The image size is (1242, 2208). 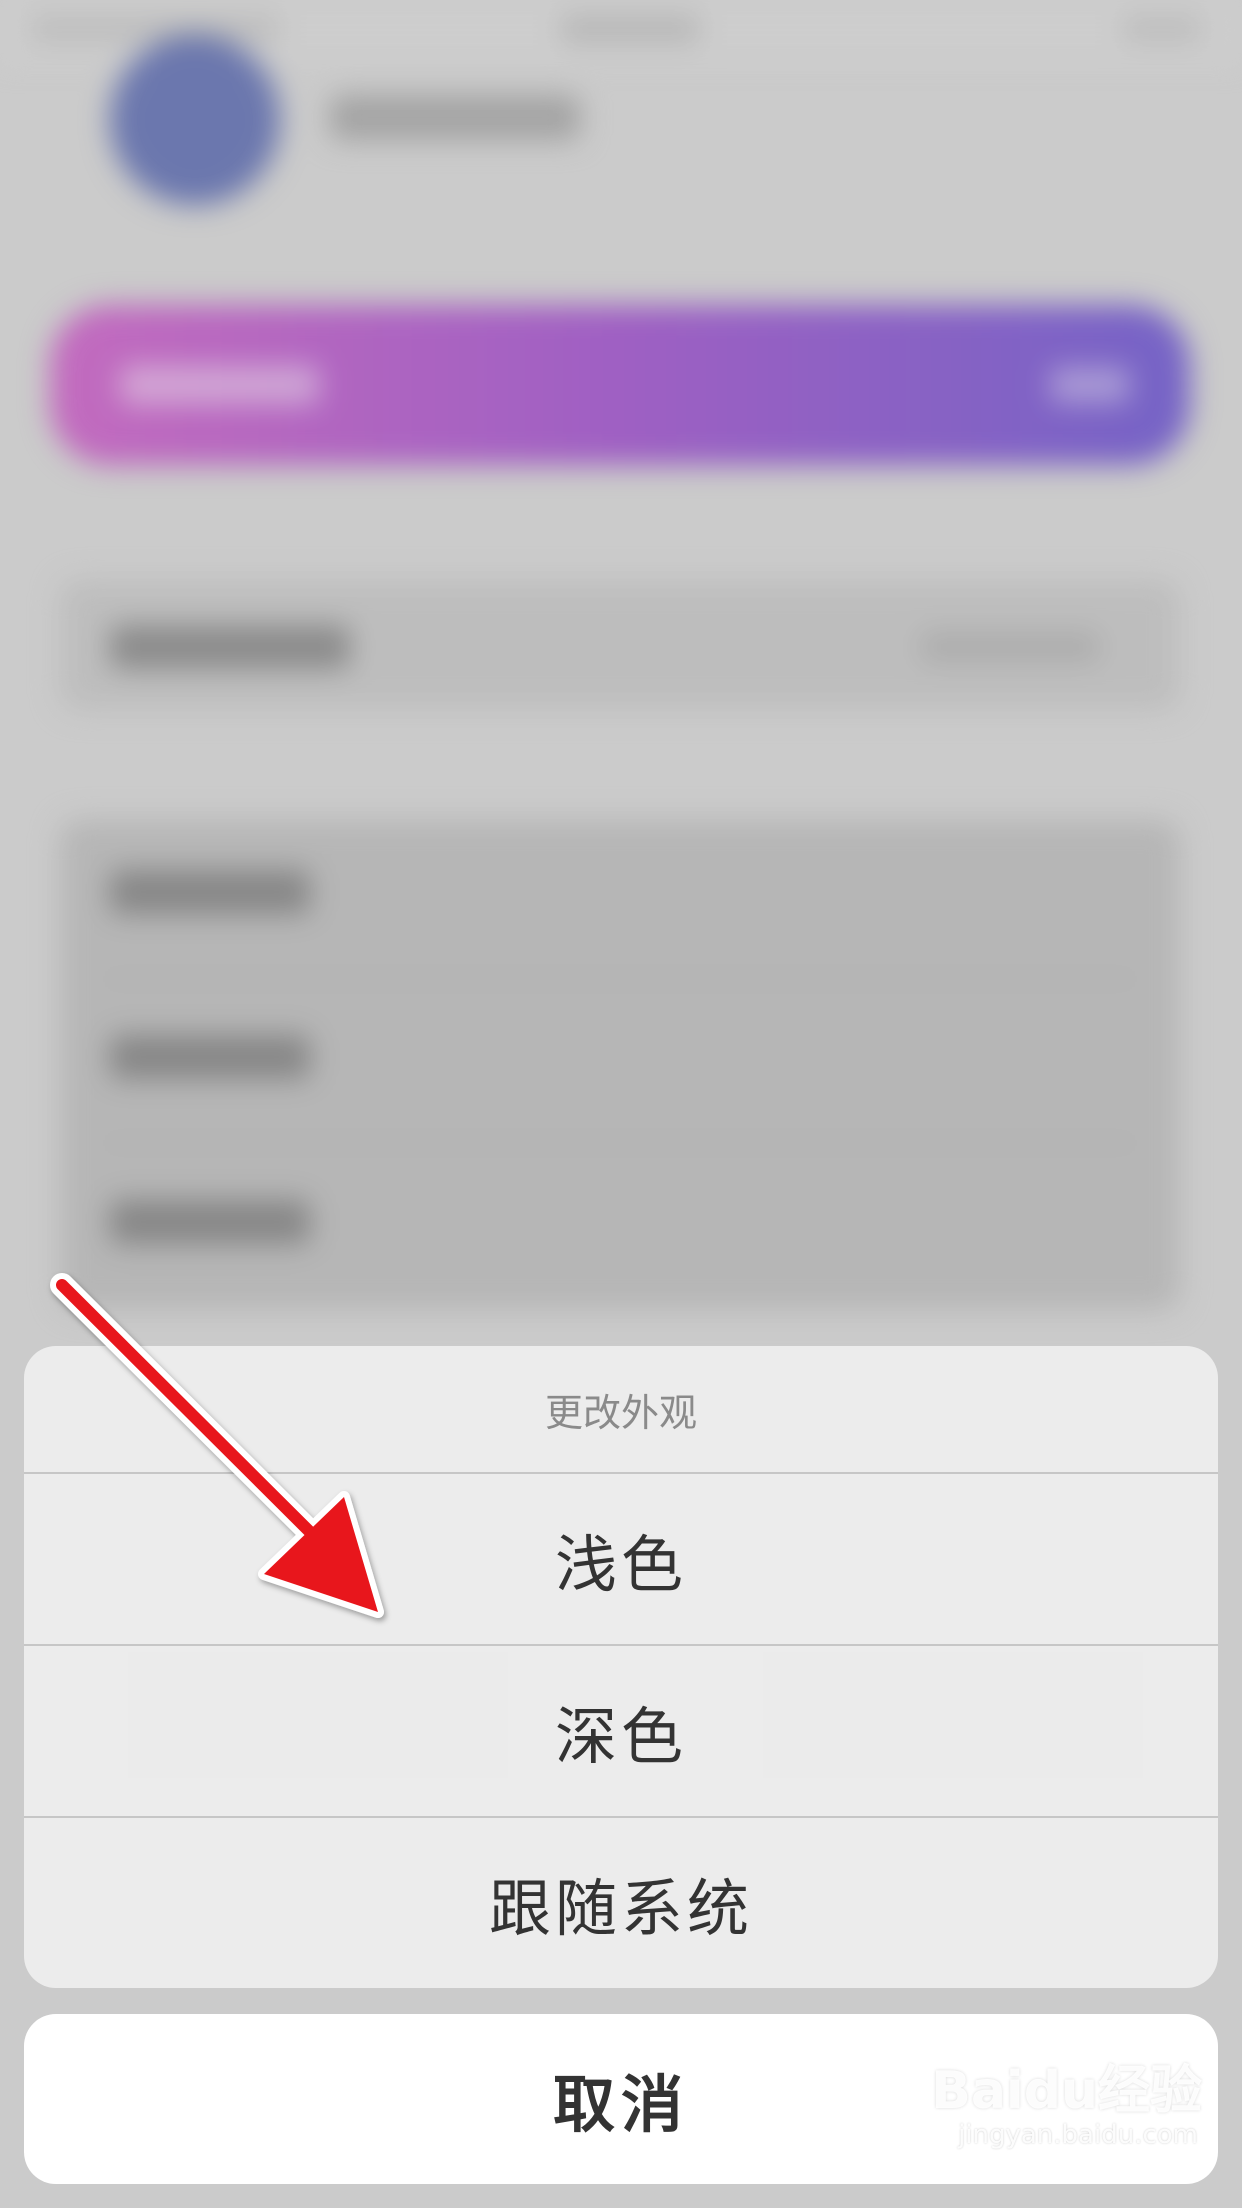 I want to click on option-follow-system: 跟随系统, so click(x=621, y=1903).